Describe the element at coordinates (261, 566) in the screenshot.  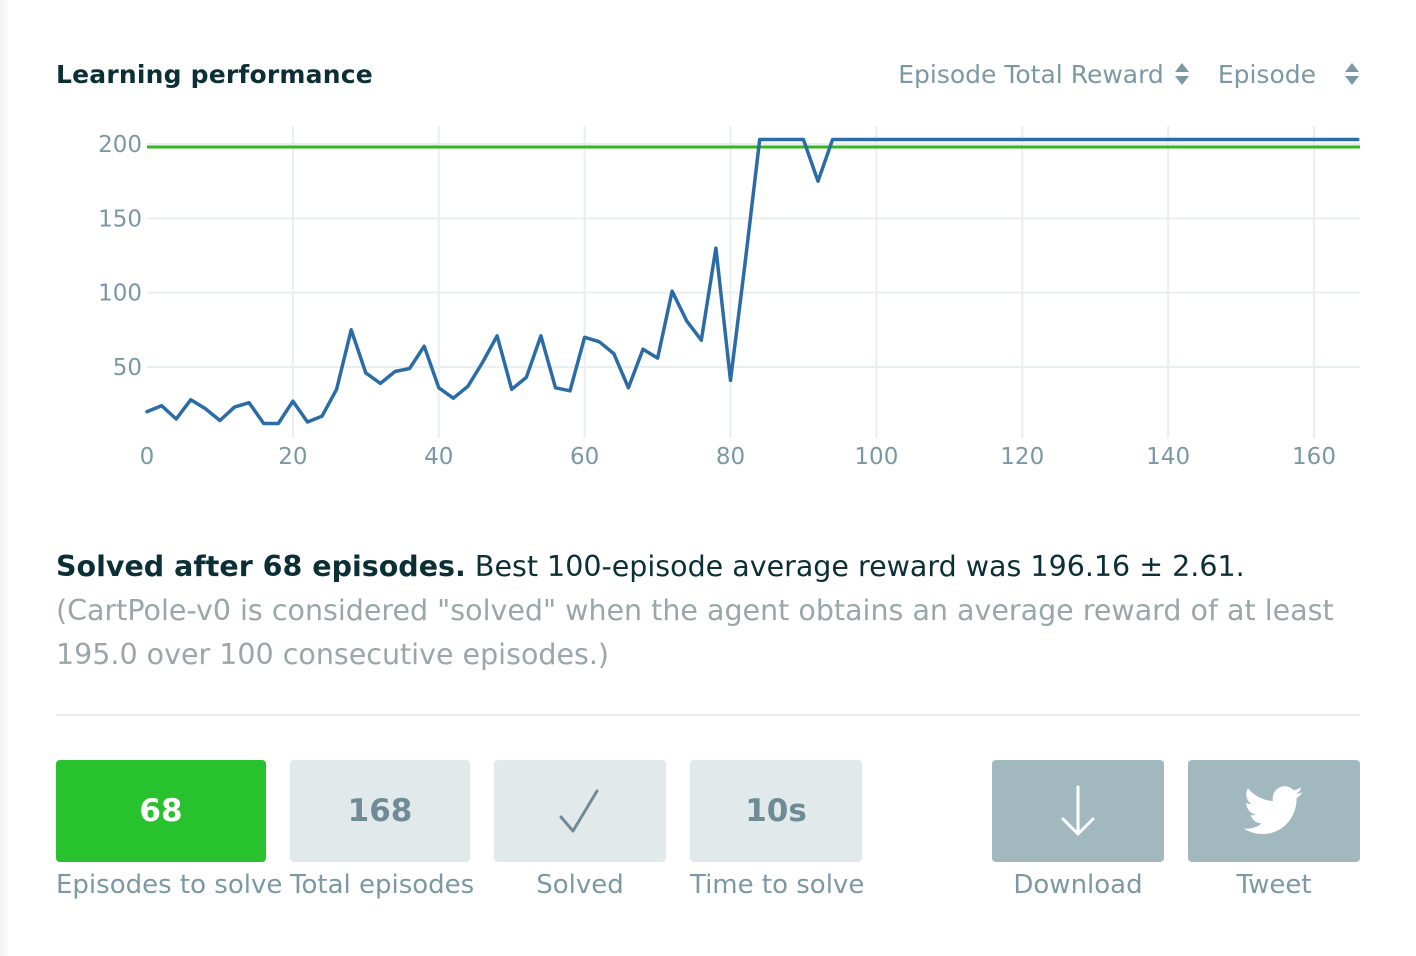
I see `summary-strong: Solved after 68 episodes.` at that location.